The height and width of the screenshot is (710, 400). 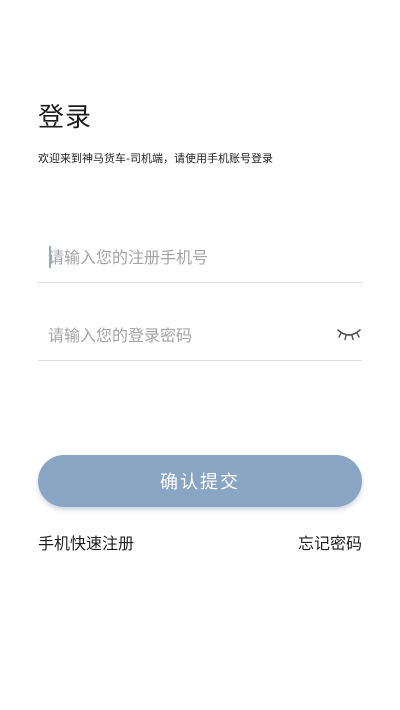 What do you see at coordinates (178, 335) in the screenshot?
I see `password-input` at bounding box center [178, 335].